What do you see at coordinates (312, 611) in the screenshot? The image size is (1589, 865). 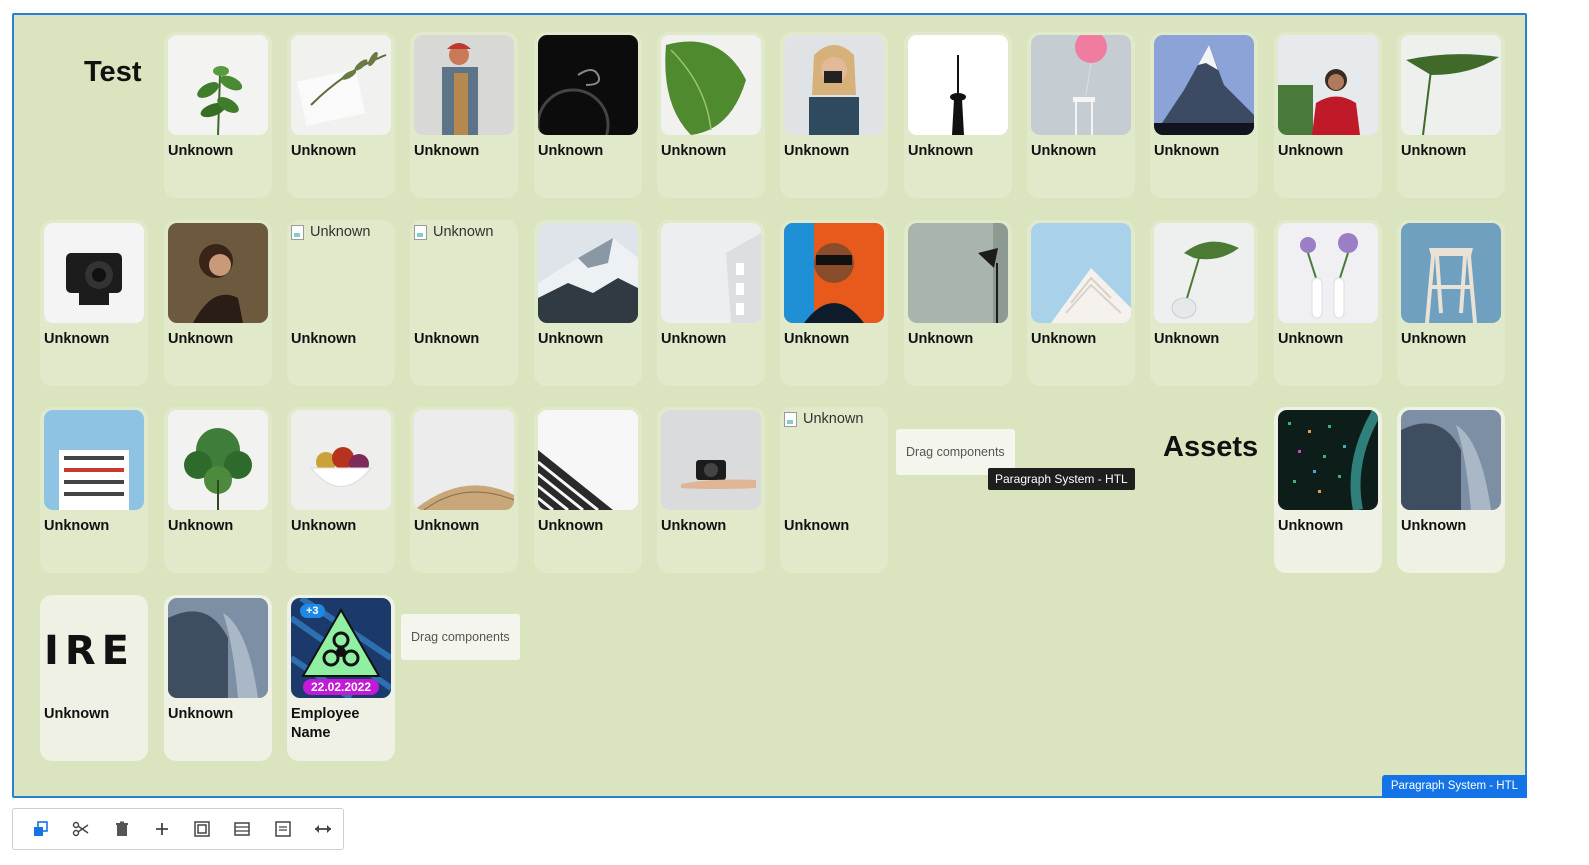 I see `count-badge: +3` at bounding box center [312, 611].